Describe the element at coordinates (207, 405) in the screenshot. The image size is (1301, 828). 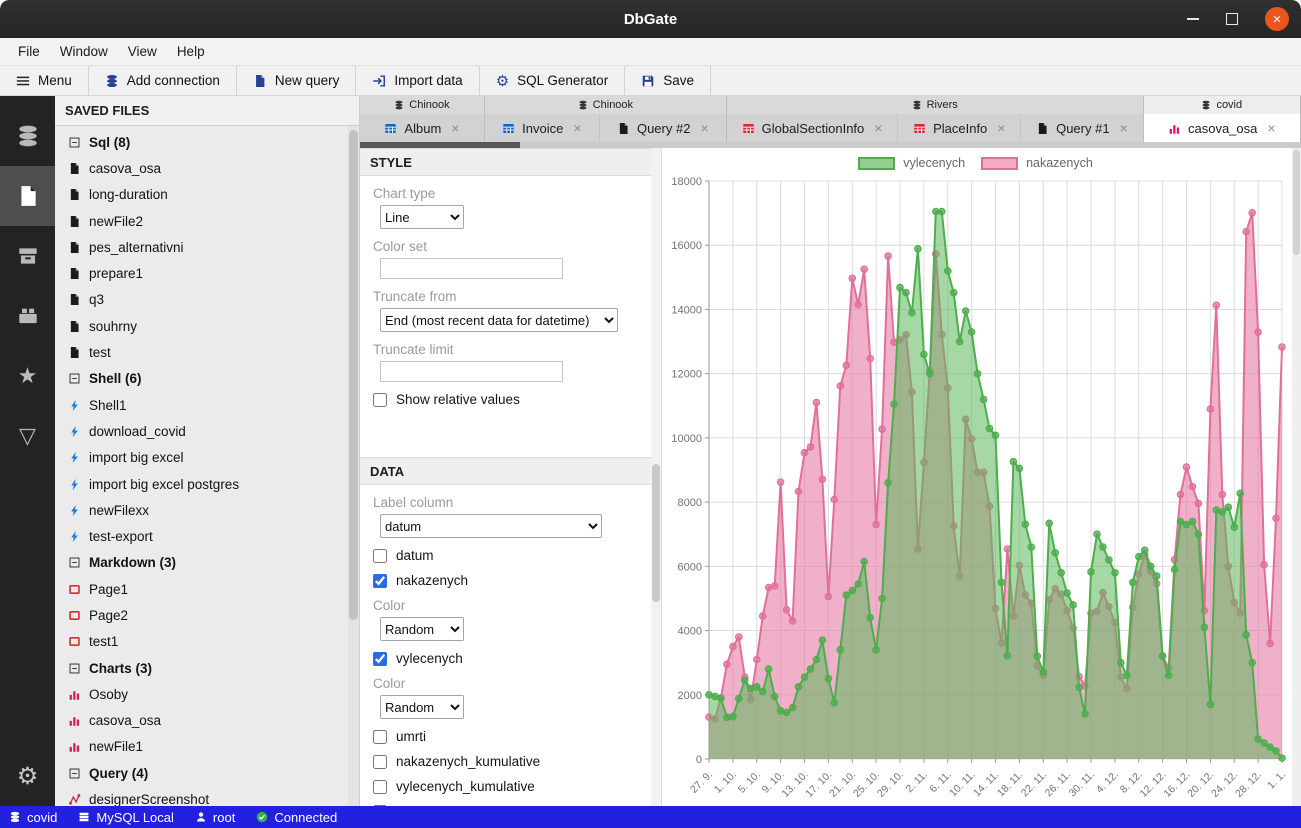
I see `file-item: Shell1` at that location.